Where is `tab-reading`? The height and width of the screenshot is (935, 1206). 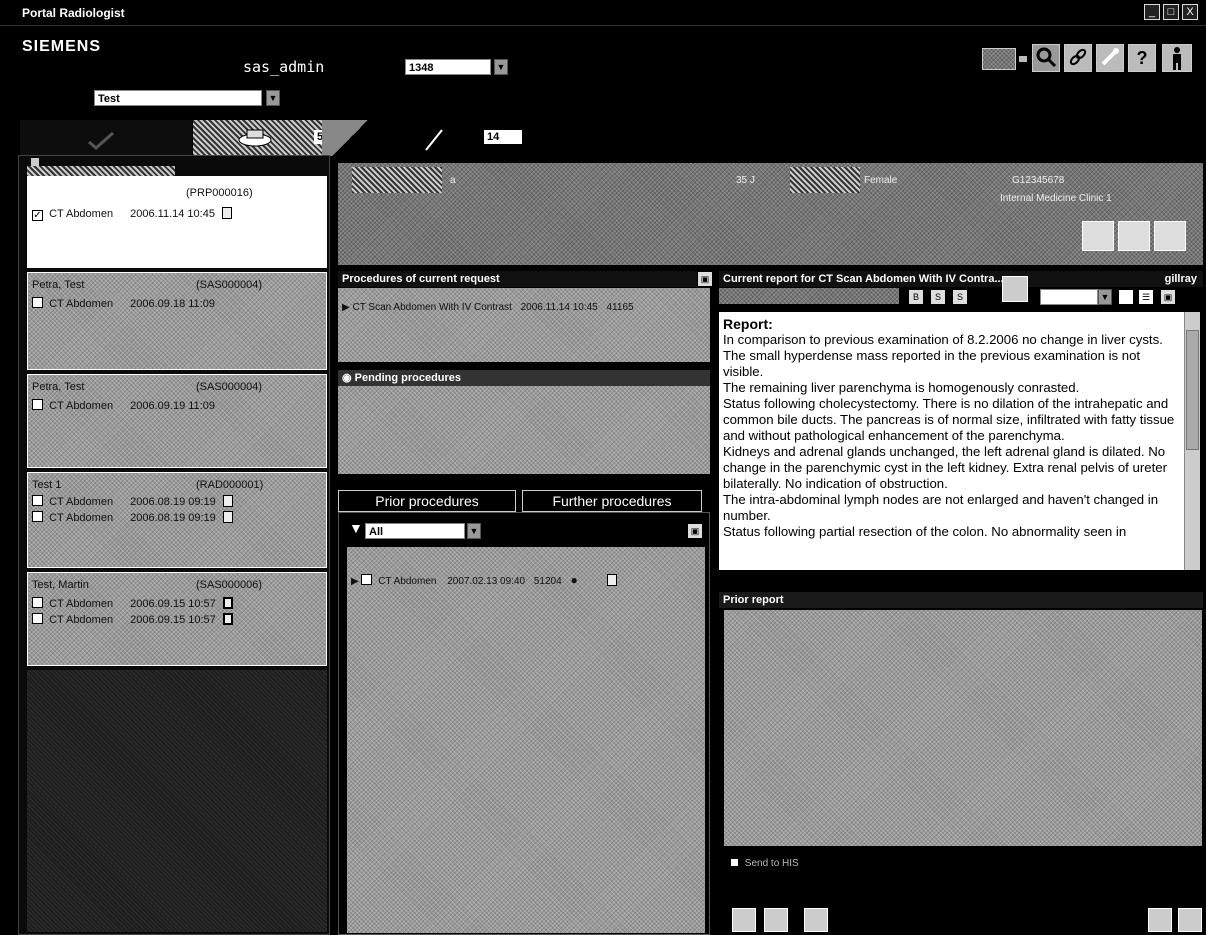 tab-reading is located at coordinates (258, 138).